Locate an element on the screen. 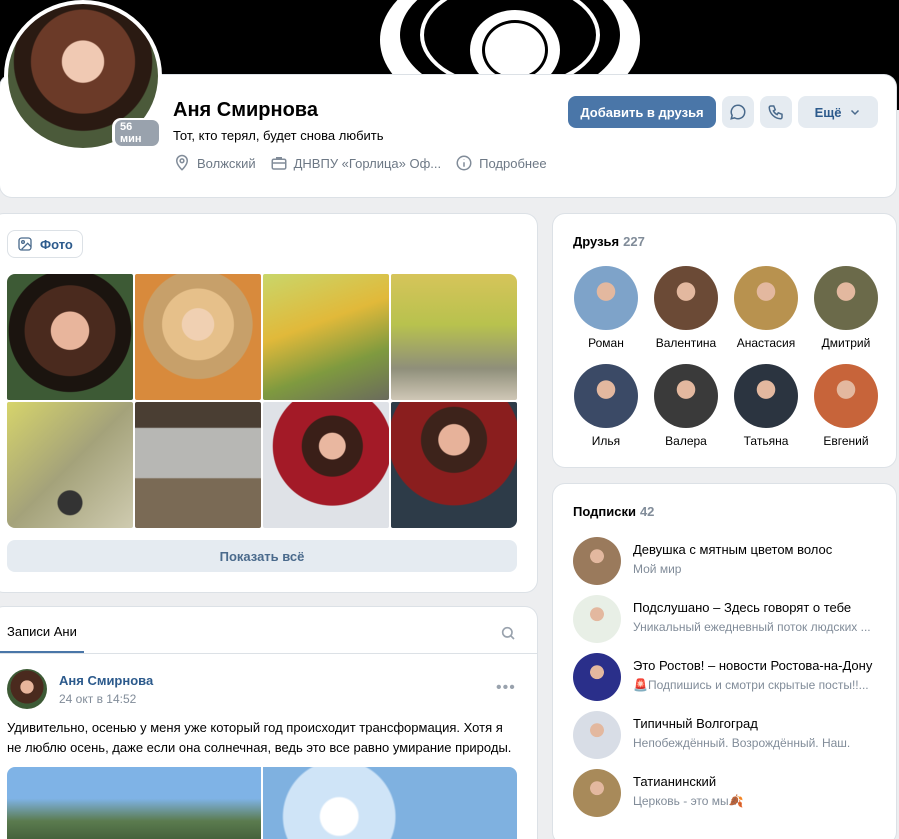 The height and width of the screenshot is (839, 899). friend-name: Дмитрий is located at coordinates (846, 343).